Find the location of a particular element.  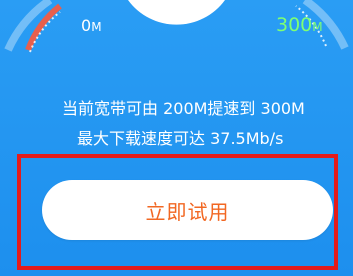

gauge-max-label: 300M is located at coordinates (299, 26).